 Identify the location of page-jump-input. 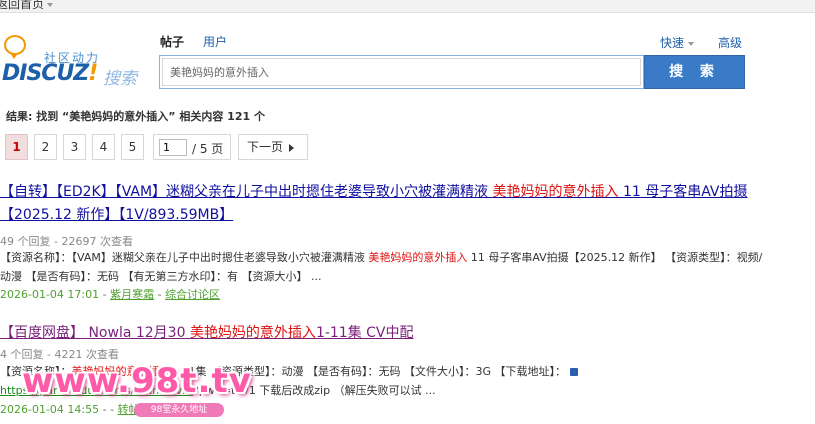
(173, 147).